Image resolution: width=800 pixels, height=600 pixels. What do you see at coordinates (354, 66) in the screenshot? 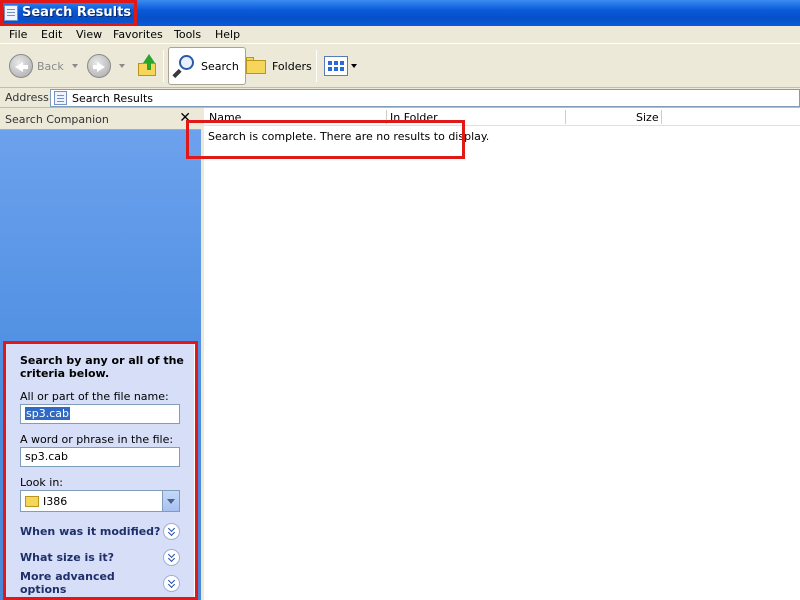
I see `views-dropdown-icon` at bounding box center [354, 66].